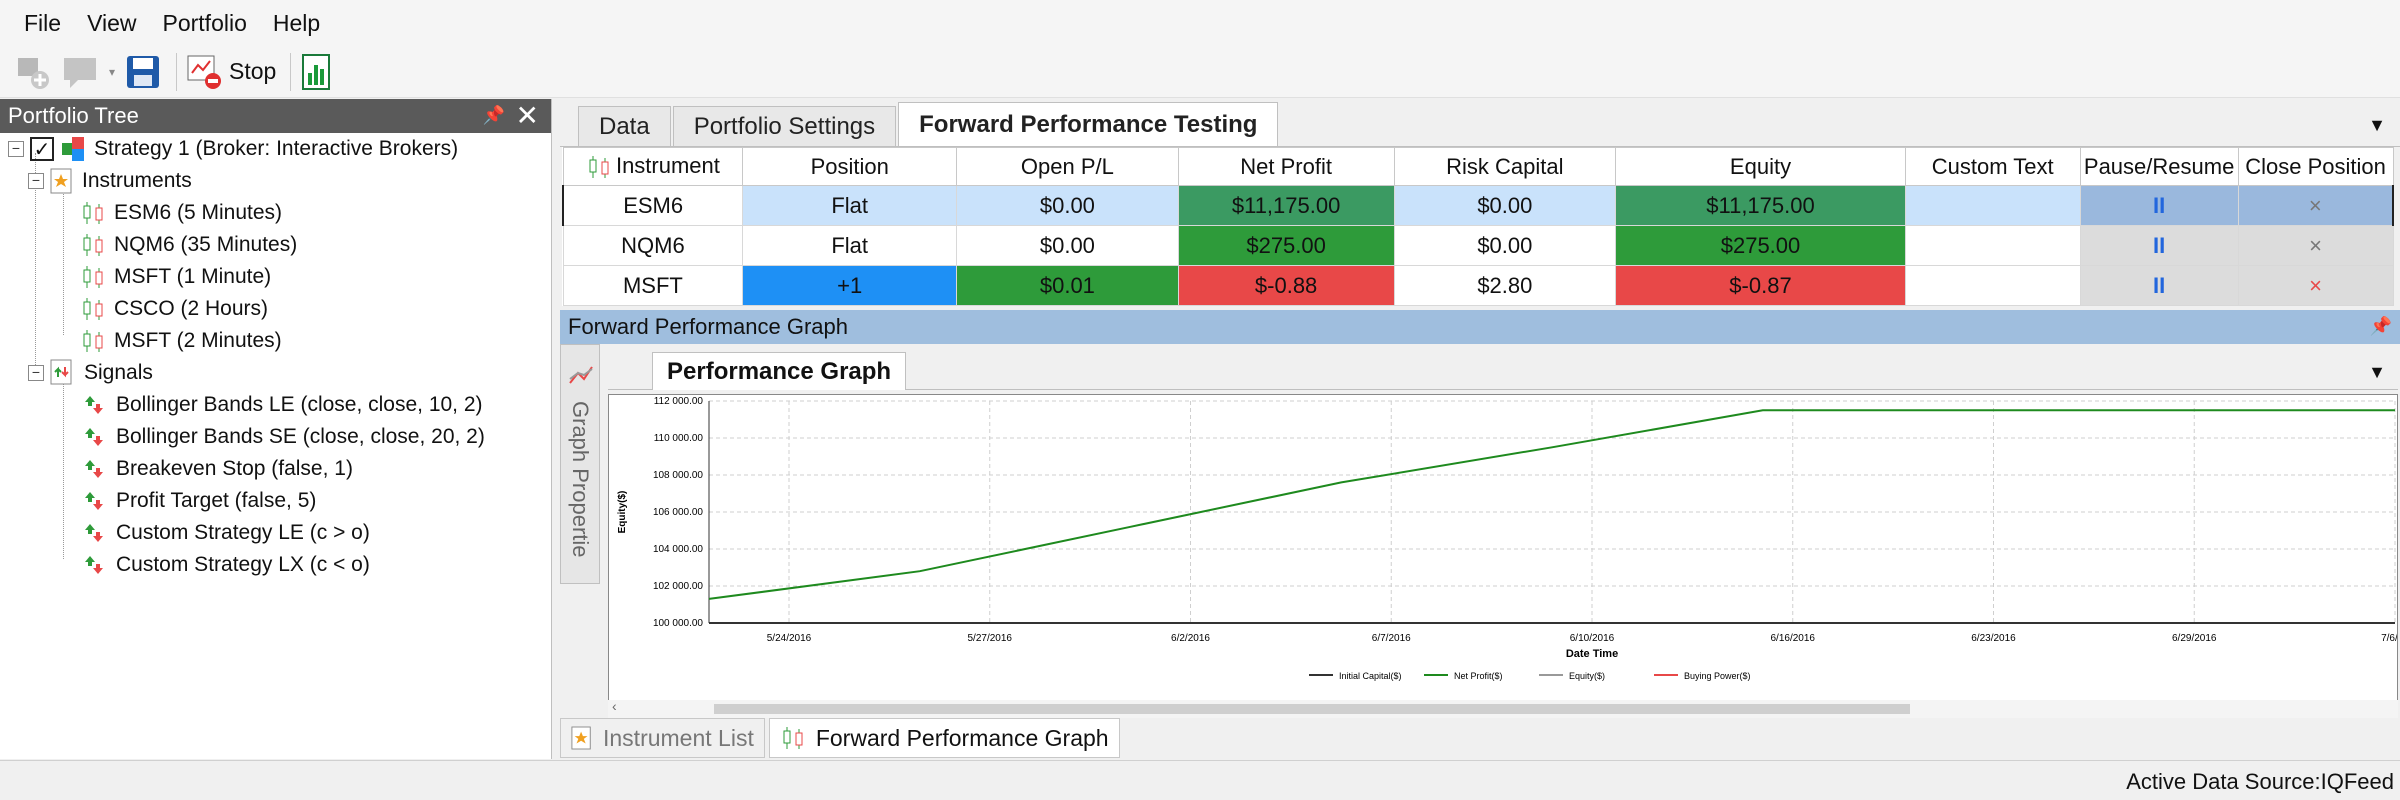 The height and width of the screenshot is (800, 2400). I want to click on floppy-disk-icon, so click(143, 71).